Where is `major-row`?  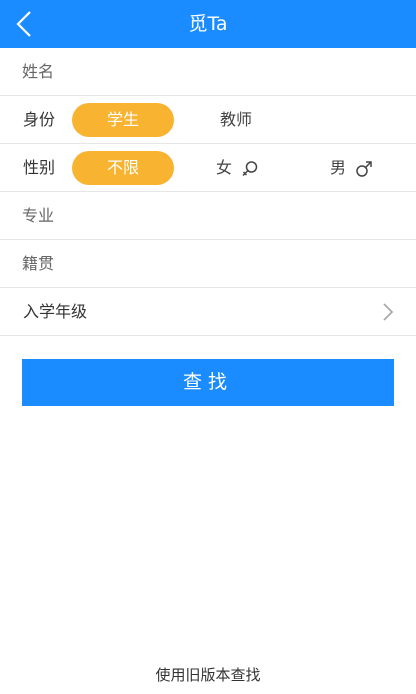 major-row is located at coordinates (208, 216).